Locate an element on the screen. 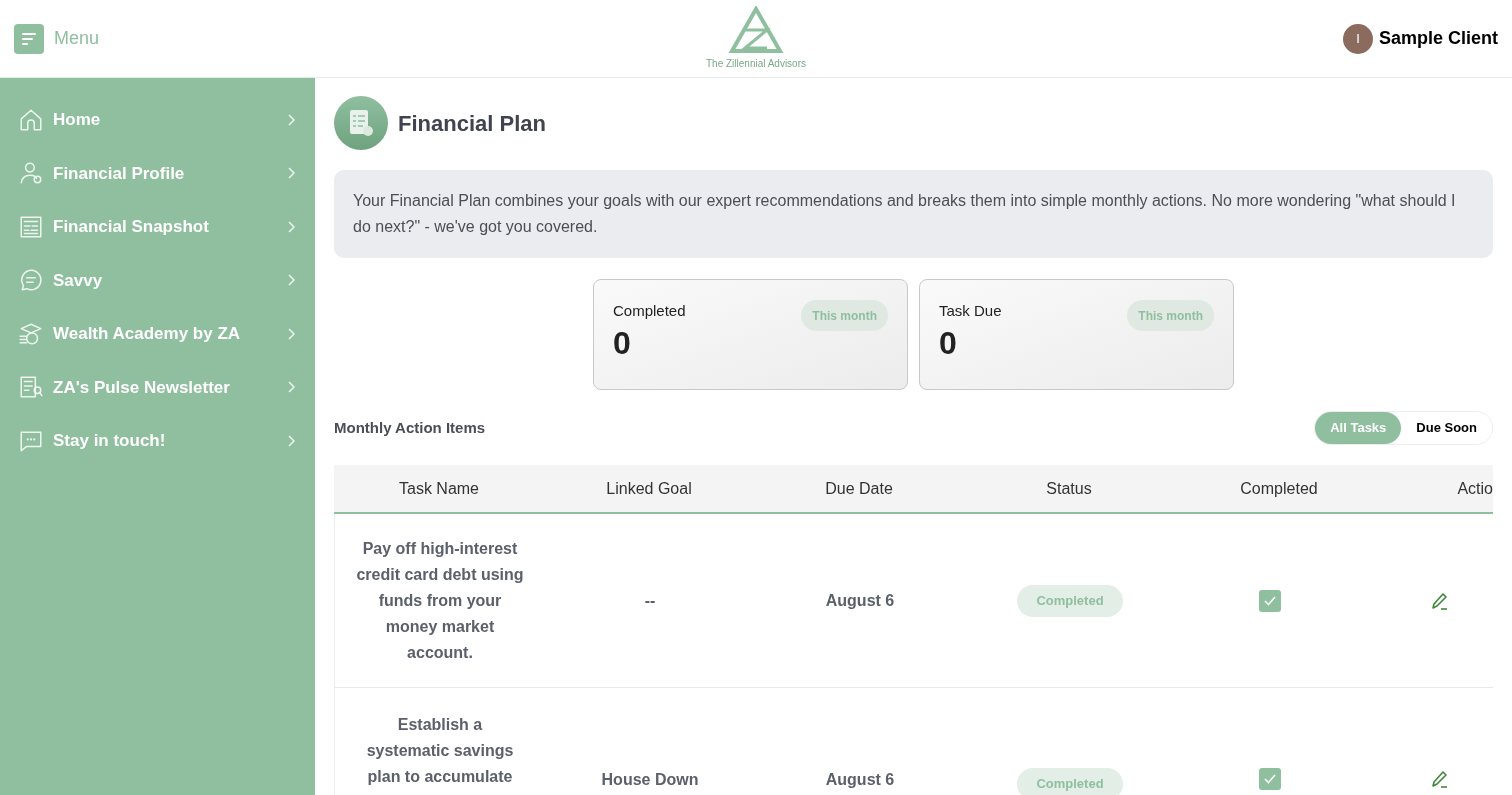 Image resolution: width=1512 pixels, height=795 pixels. logo-icon is located at coordinates (756, 30).